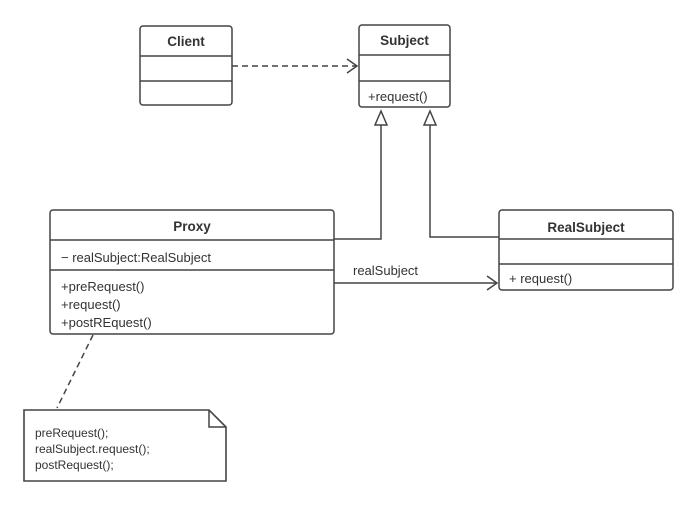 This screenshot has height=506, width=697. I want to click on note-line: realSubject.request();, so click(92, 449).